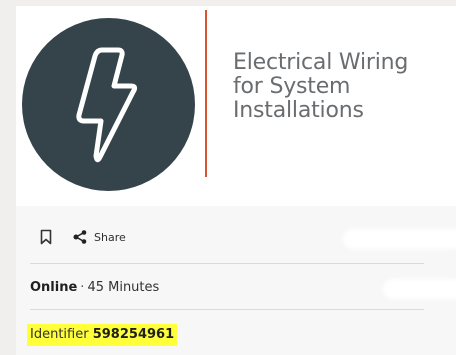  I want to click on bookmark-icon, so click(46, 237).